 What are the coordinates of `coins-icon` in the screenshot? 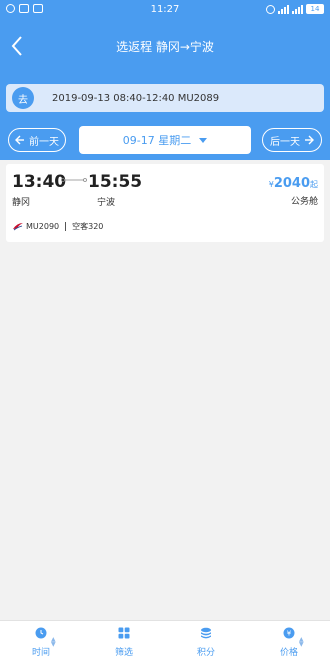 It's located at (206, 633).